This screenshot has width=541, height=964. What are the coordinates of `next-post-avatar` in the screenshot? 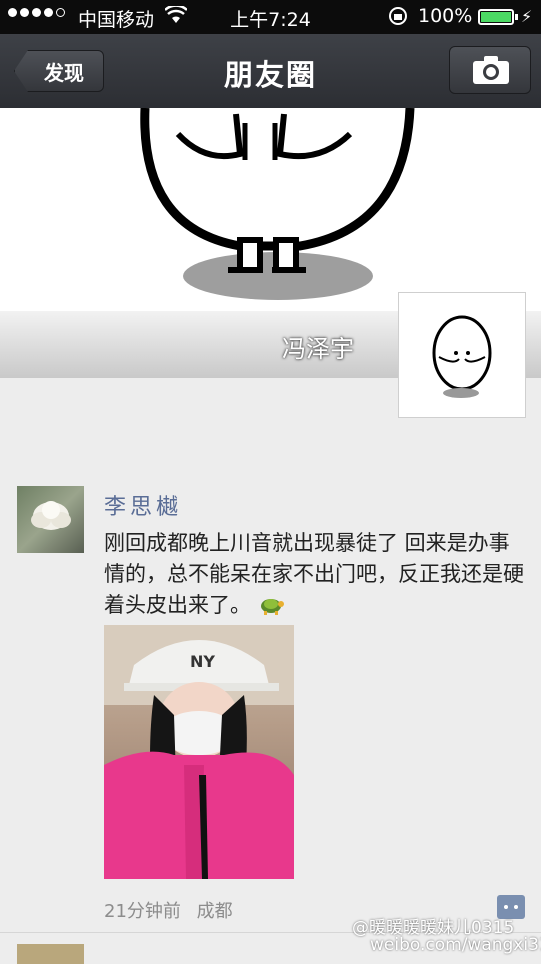 It's located at (50, 954).